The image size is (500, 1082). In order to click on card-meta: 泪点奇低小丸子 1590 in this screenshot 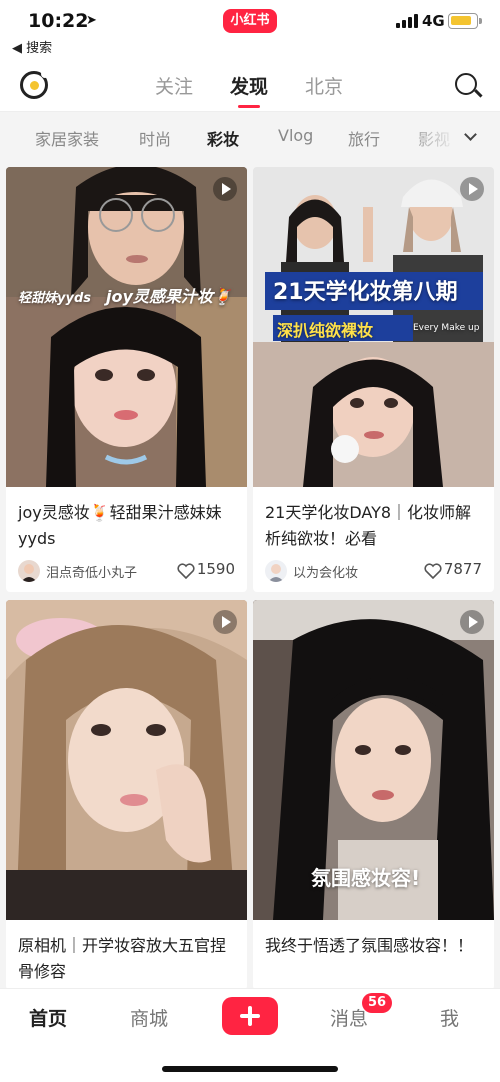, I will do `click(126, 571)`.